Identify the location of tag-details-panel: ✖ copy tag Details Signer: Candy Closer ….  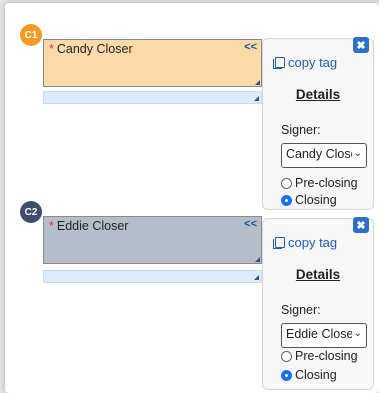
(318, 123).